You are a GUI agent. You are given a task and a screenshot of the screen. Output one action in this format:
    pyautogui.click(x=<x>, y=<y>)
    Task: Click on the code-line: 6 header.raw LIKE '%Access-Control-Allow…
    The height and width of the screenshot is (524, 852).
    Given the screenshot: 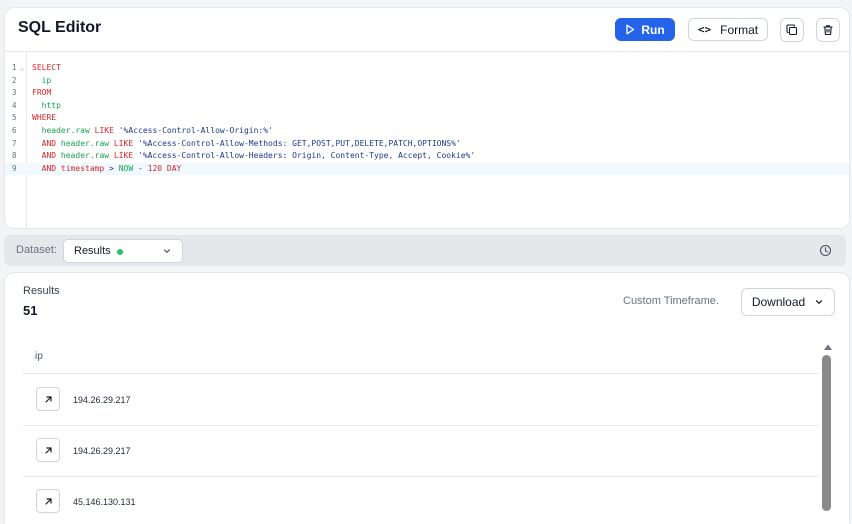 What is the action you would take?
    pyautogui.click(x=427, y=131)
    